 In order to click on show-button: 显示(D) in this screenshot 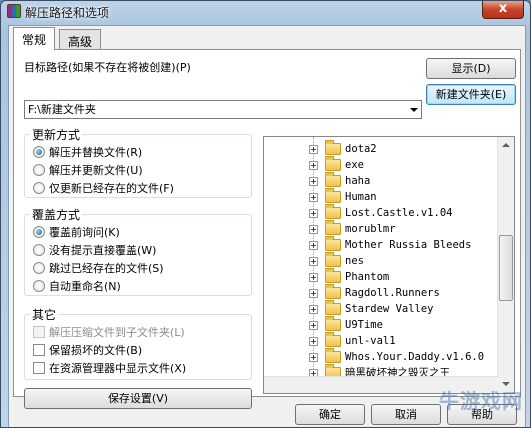, I will do `click(471, 68)`.